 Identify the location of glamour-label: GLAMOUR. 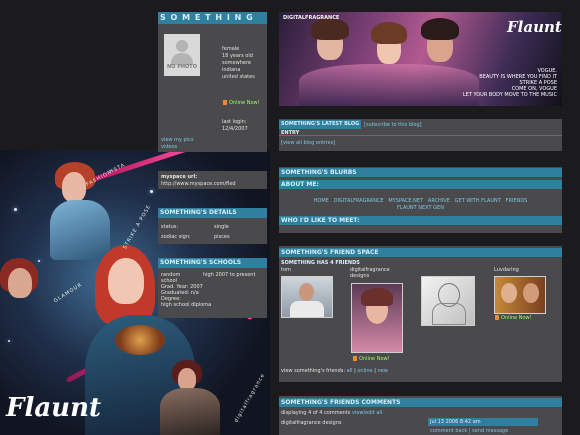
(68, 293).